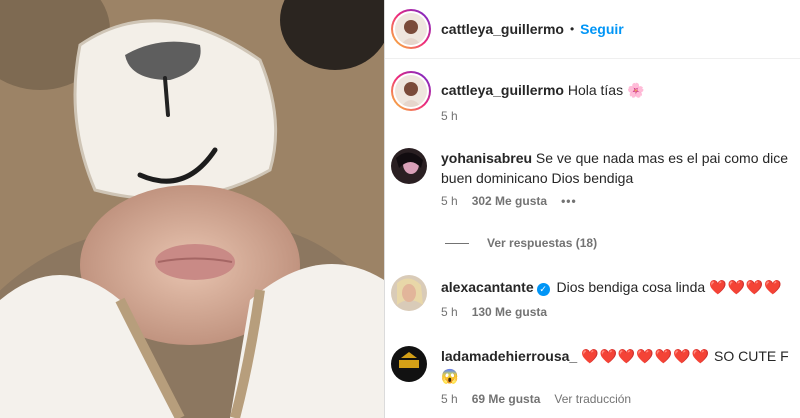 Image resolution: width=800 pixels, height=418 pixels. I want to click on view-replies-button: Ver respuestas (18), so click(521, 243).